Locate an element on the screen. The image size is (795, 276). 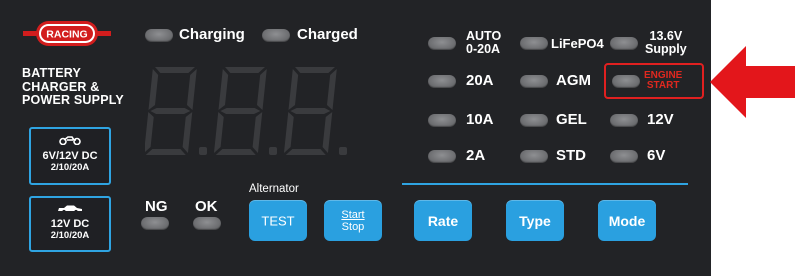
mode-button-label: Mode is located at coordinates (627, 220).